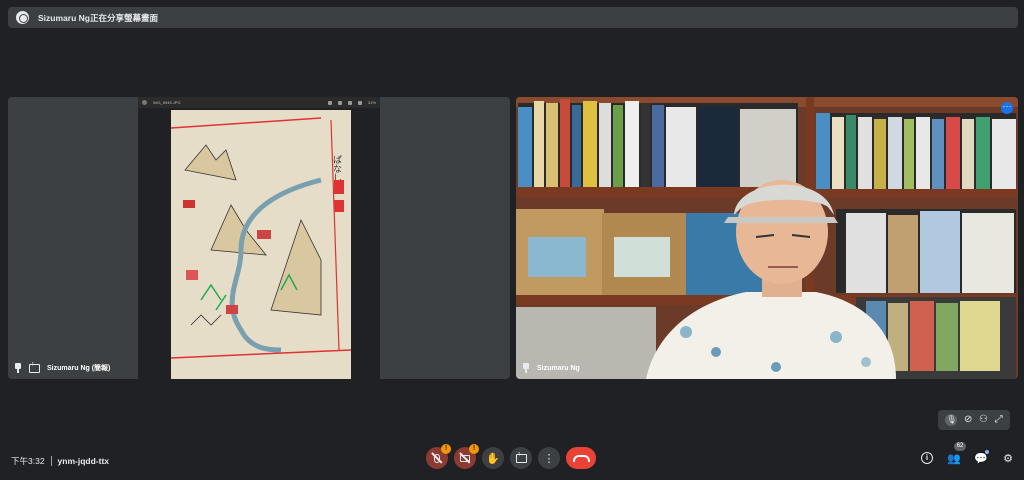 The image size is (1024, 480). What do you see at coordinates (34, 367) in the screenshot?
I see `presentation-icon` at bounding box center [34, 367].